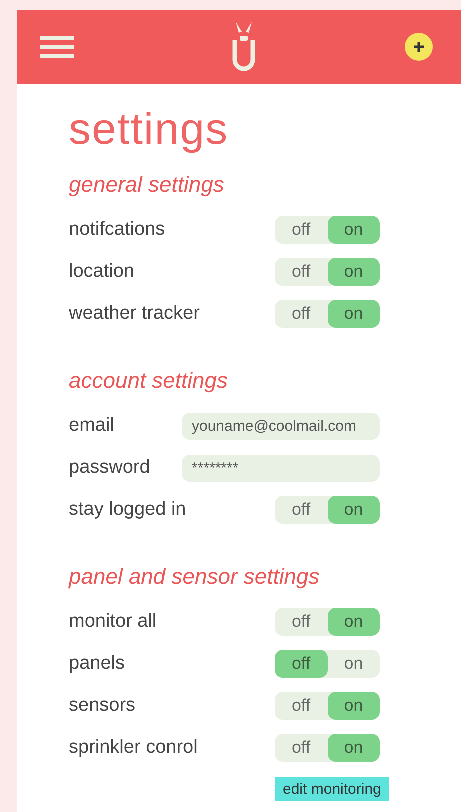  I want to click on section-heading: general settings, so click(147, 185).